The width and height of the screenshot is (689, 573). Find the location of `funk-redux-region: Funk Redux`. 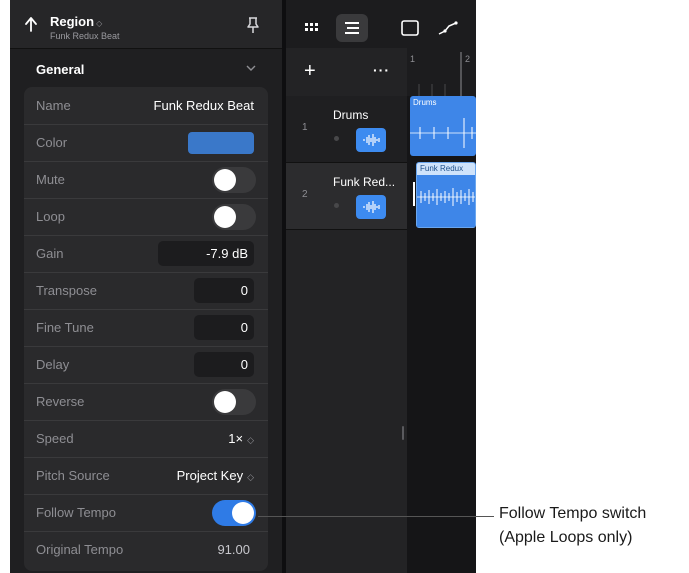

funk-redux-region: Funk Redux is located at coordinates (446, 195).